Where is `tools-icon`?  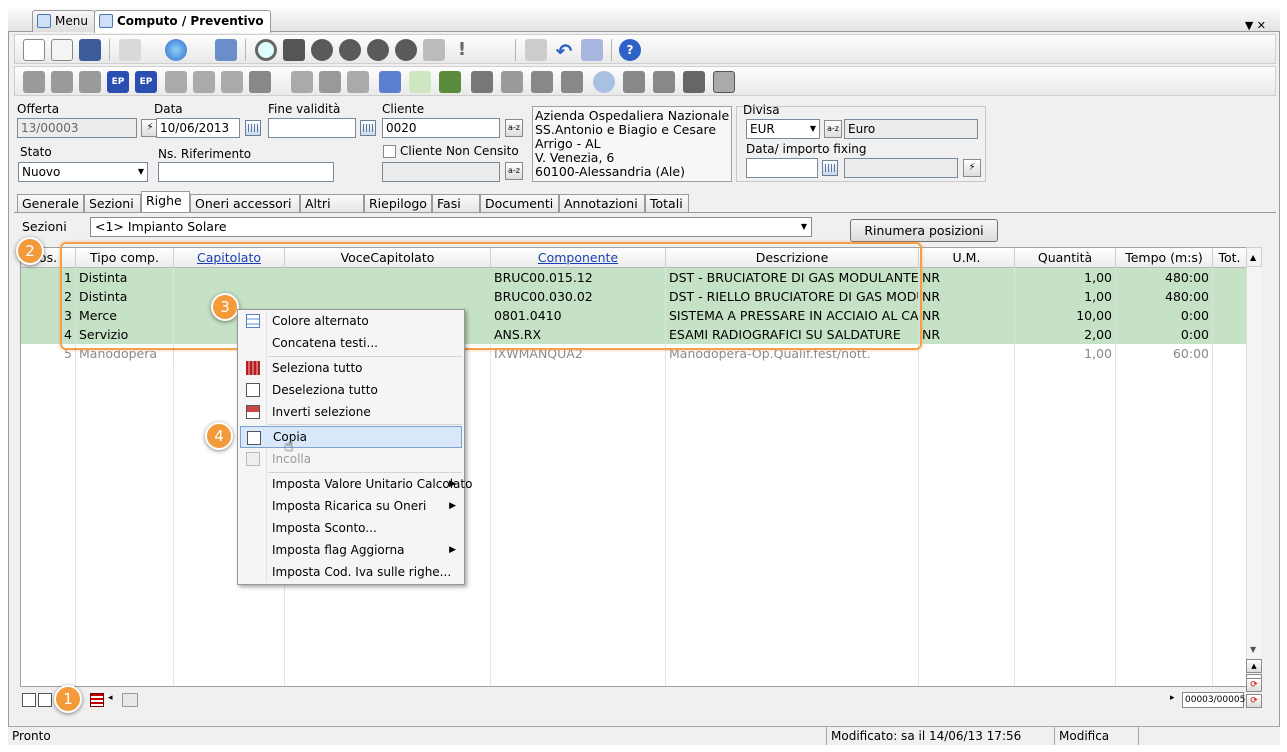 tools-icon is located at coordinates (330, 82).